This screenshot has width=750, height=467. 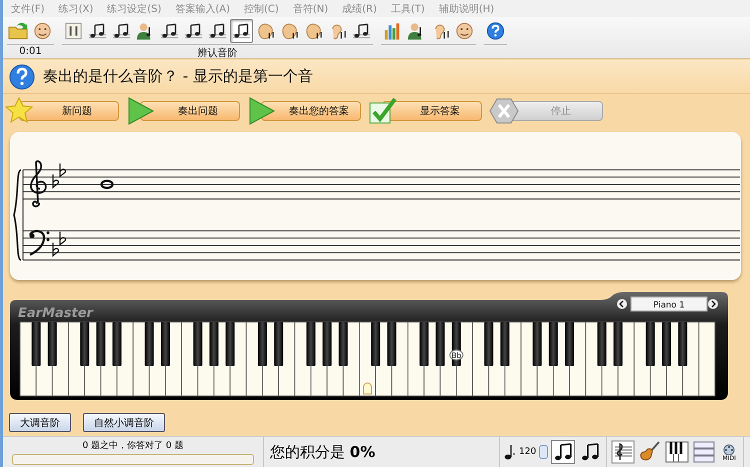 What do you see at coordinates (30, 51) in the screenshot?
I see `toolbar-label: 0:01` at bounding box center [30, 51].